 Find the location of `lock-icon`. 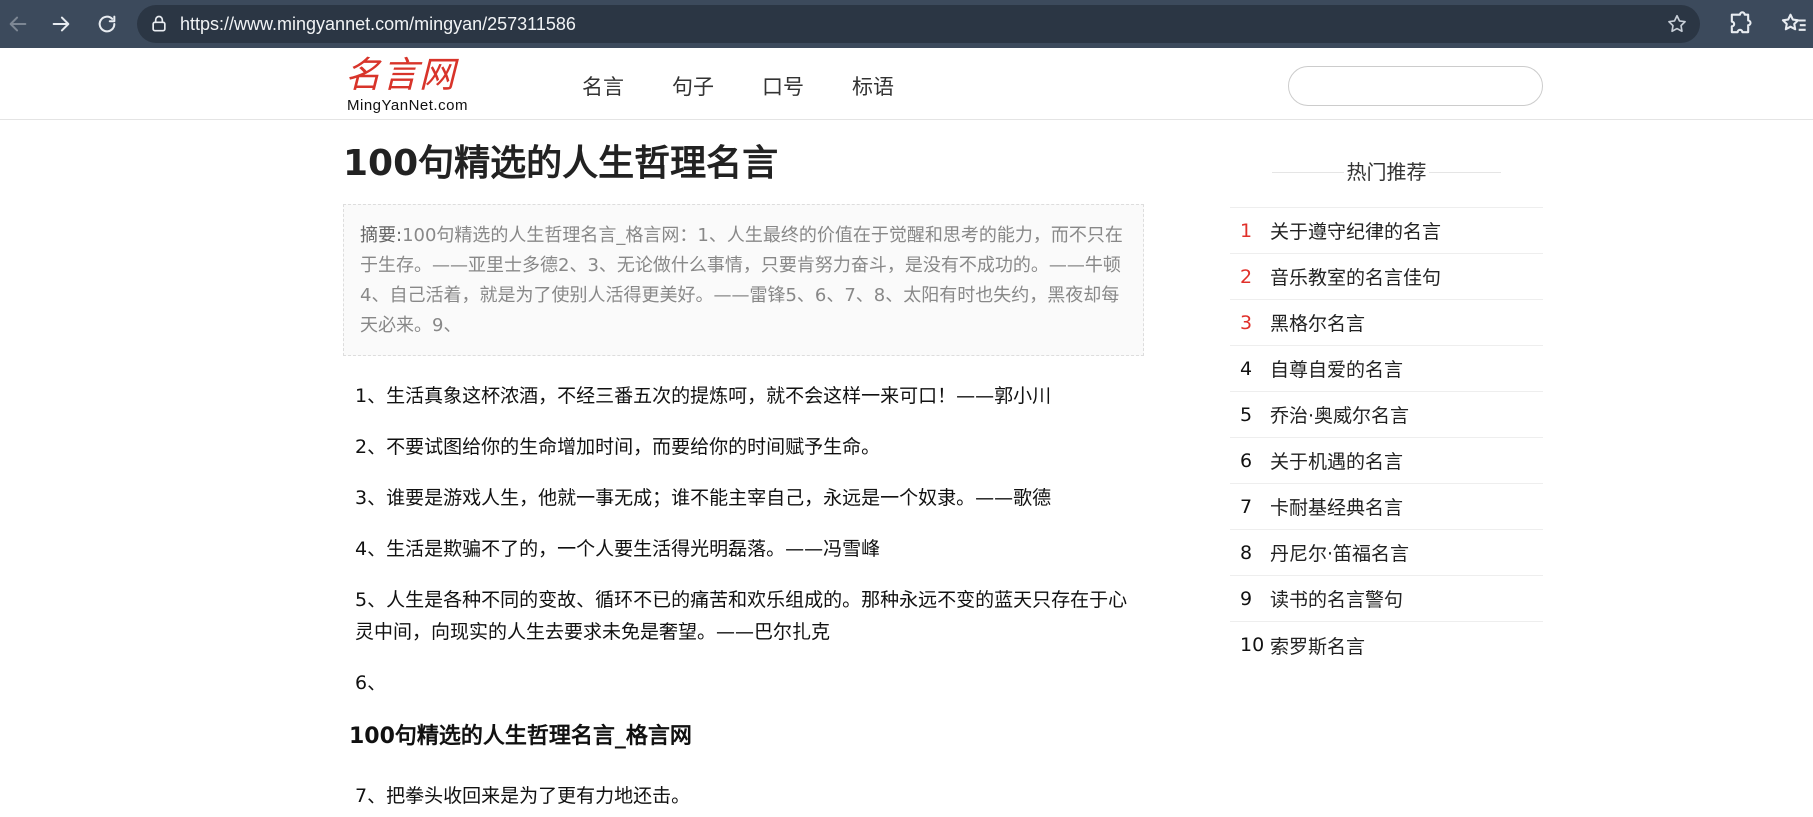

lock-icon is located at coordinates (159, 24).